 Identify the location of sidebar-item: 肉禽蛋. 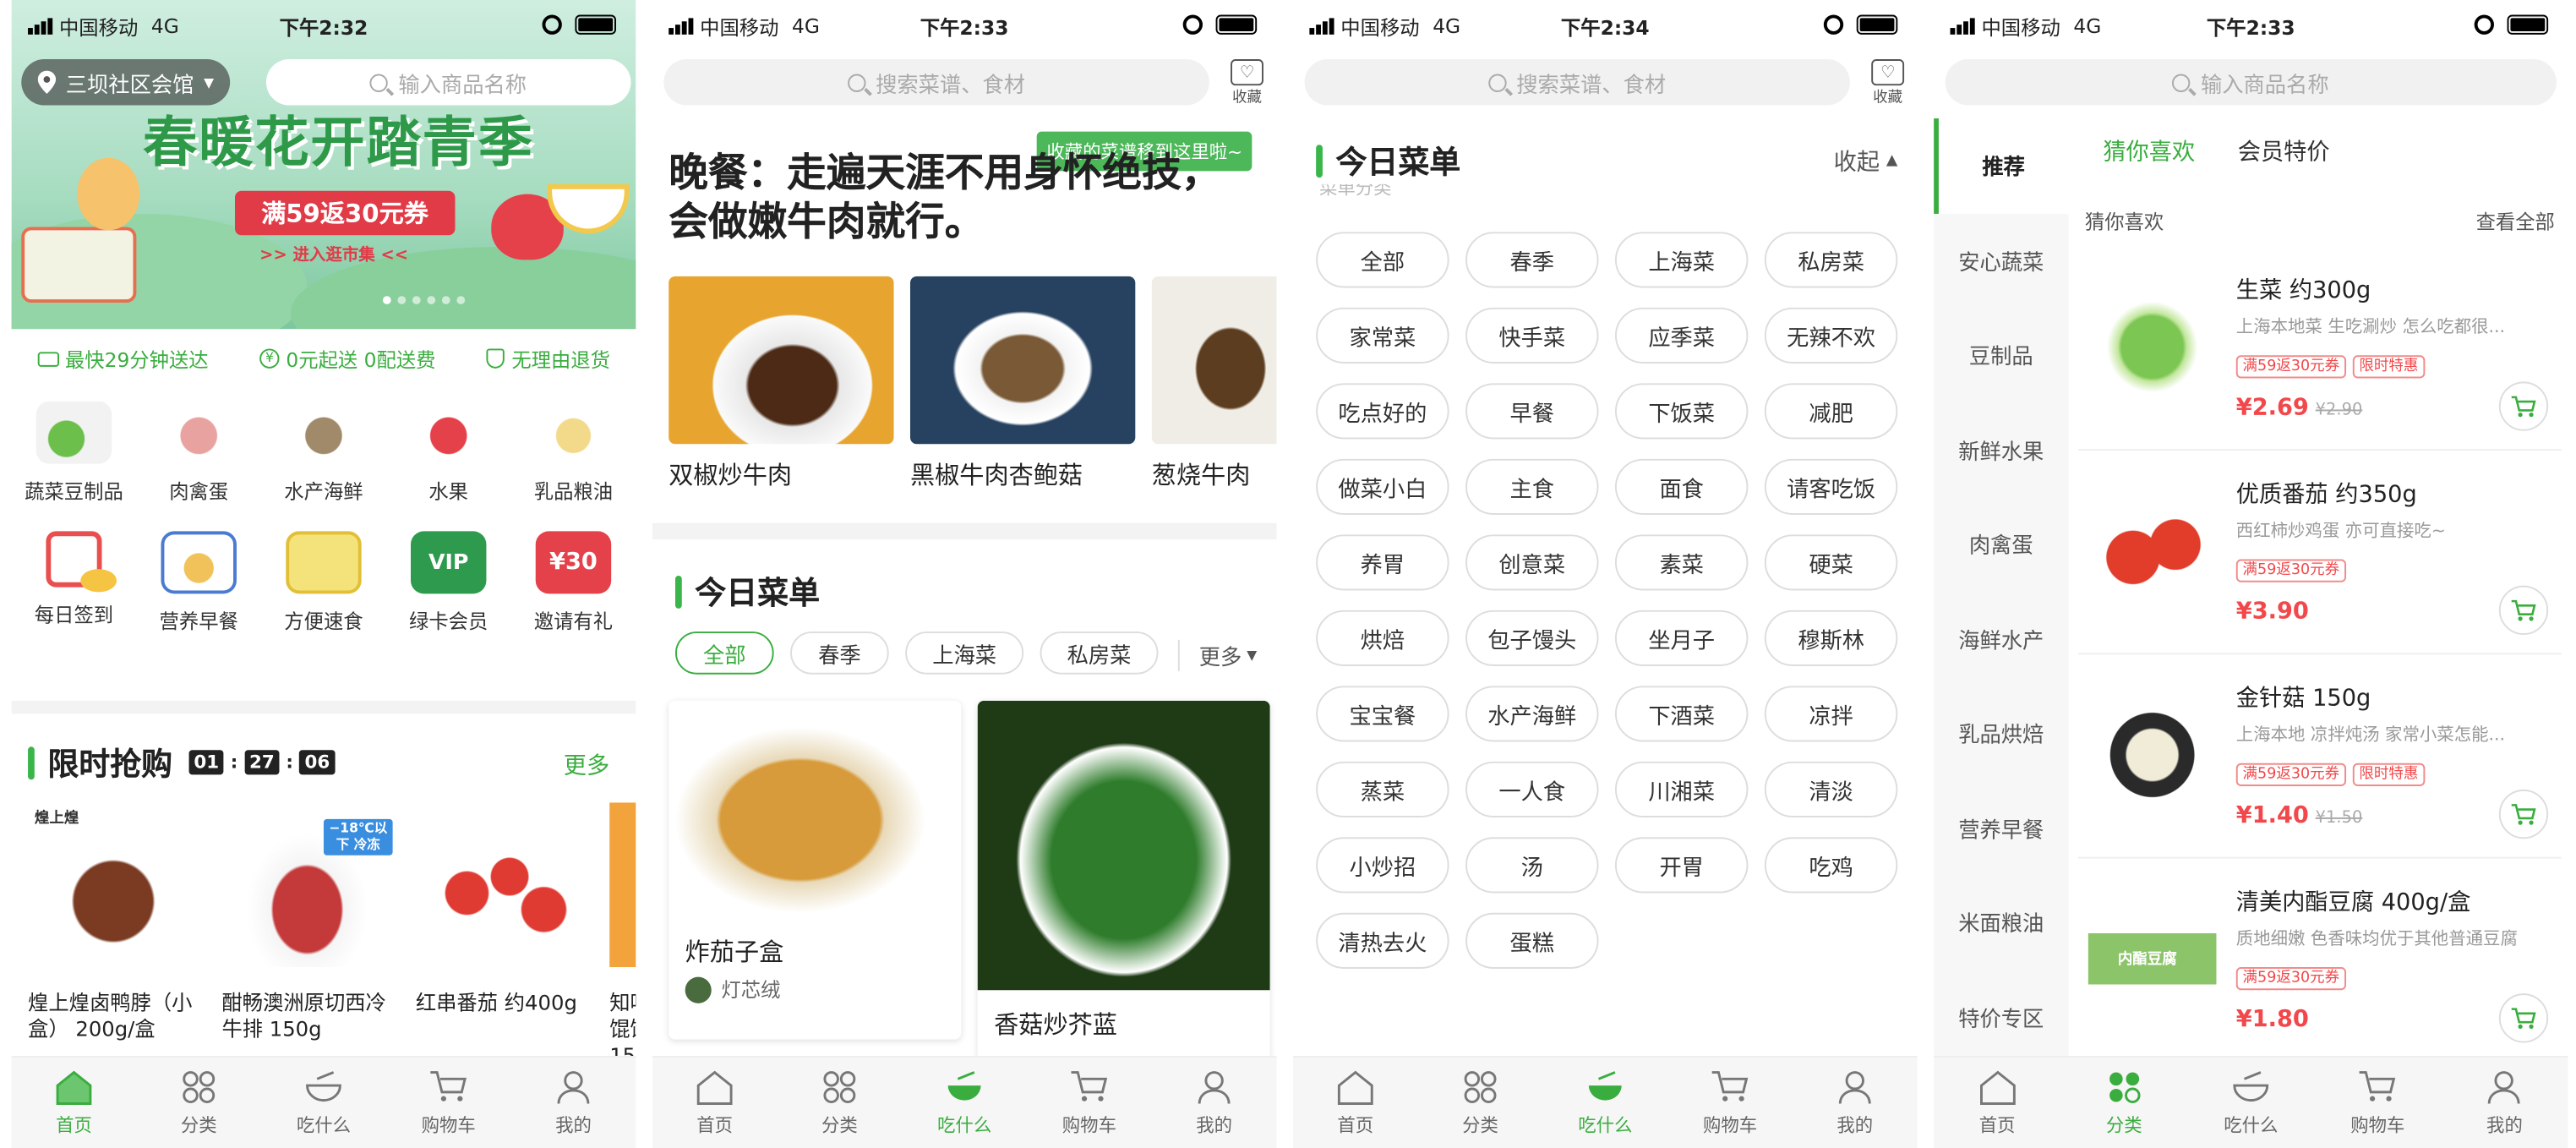
(2001, 544).